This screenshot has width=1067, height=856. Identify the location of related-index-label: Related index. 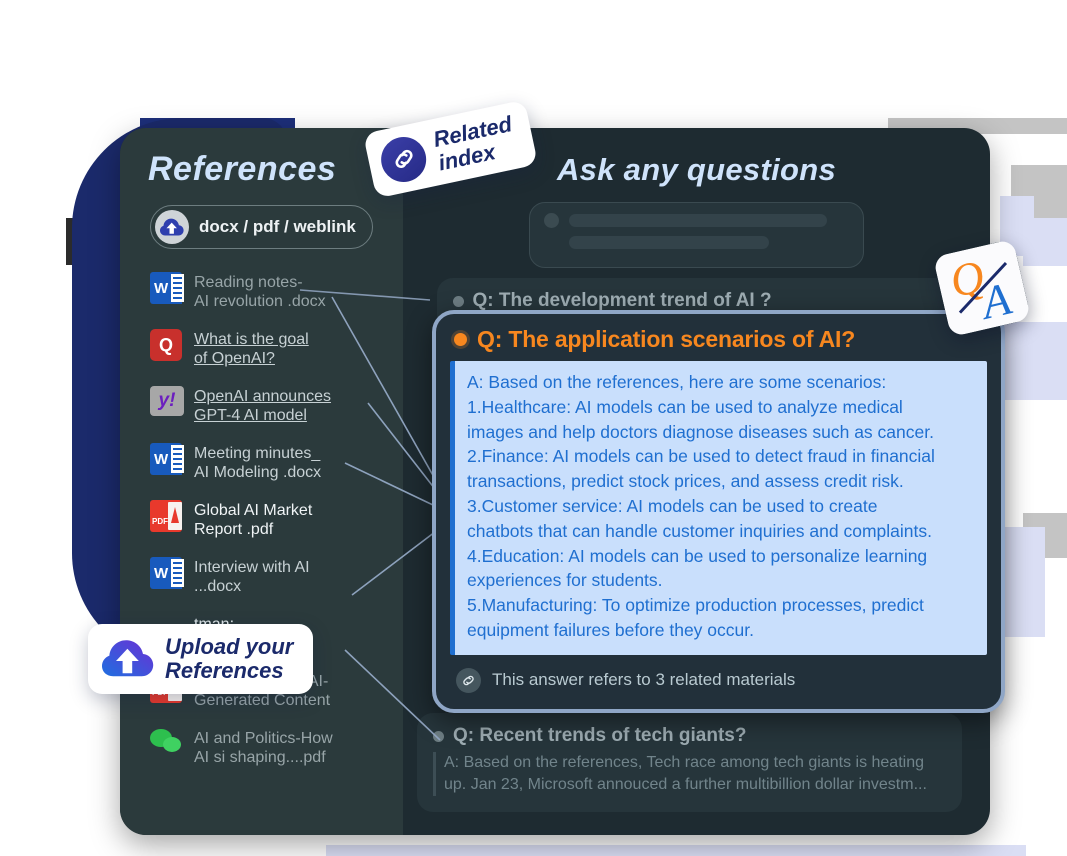
(473, 143).